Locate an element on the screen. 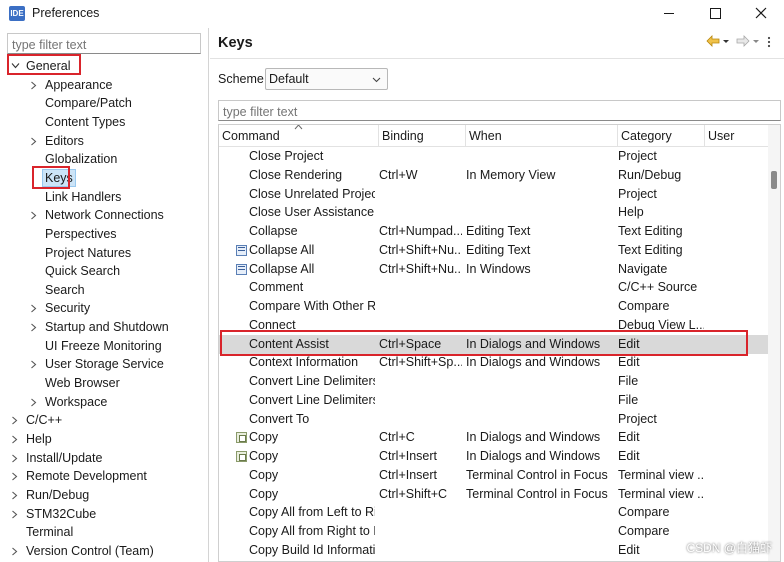 The width and height of the screenshot is (784, 562). copy-icon is located at coordinates (241, 456).